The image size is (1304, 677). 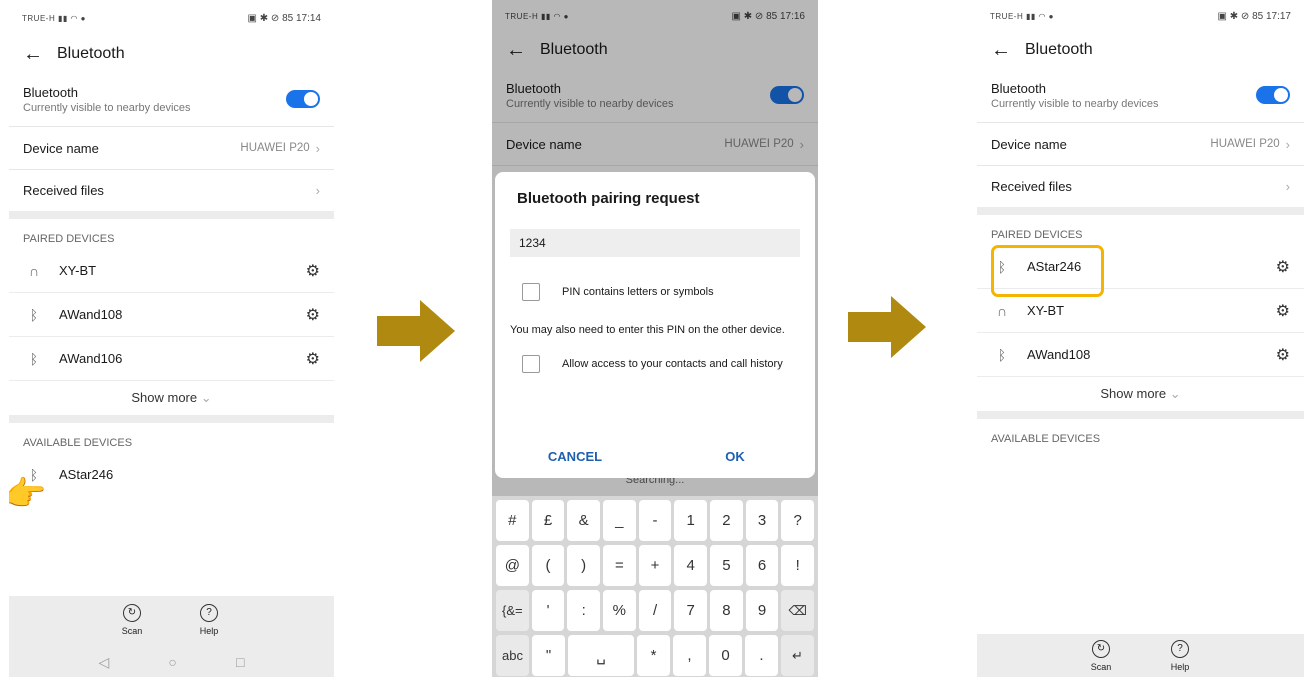 What do you see at coordinates (655, 292) in the screenshot?
I see `pin-letters-checkbox-row: PIN contains letters or symbols` at bounding box center [655, 292].